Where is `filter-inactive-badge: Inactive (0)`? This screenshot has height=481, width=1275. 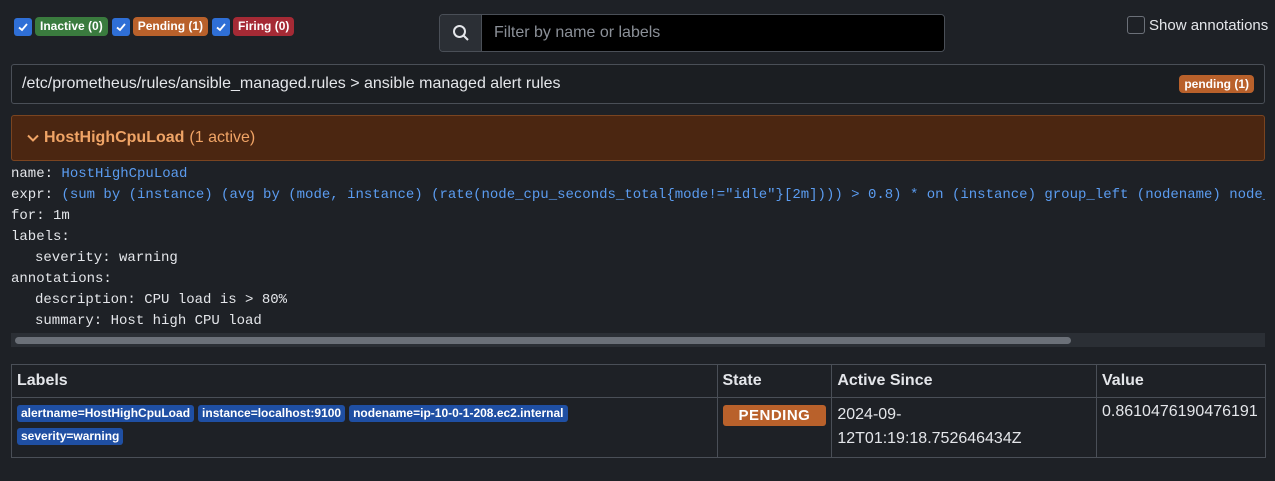 filter-inactive-badge: Inactive (0) is located at coordinates (71, 26).